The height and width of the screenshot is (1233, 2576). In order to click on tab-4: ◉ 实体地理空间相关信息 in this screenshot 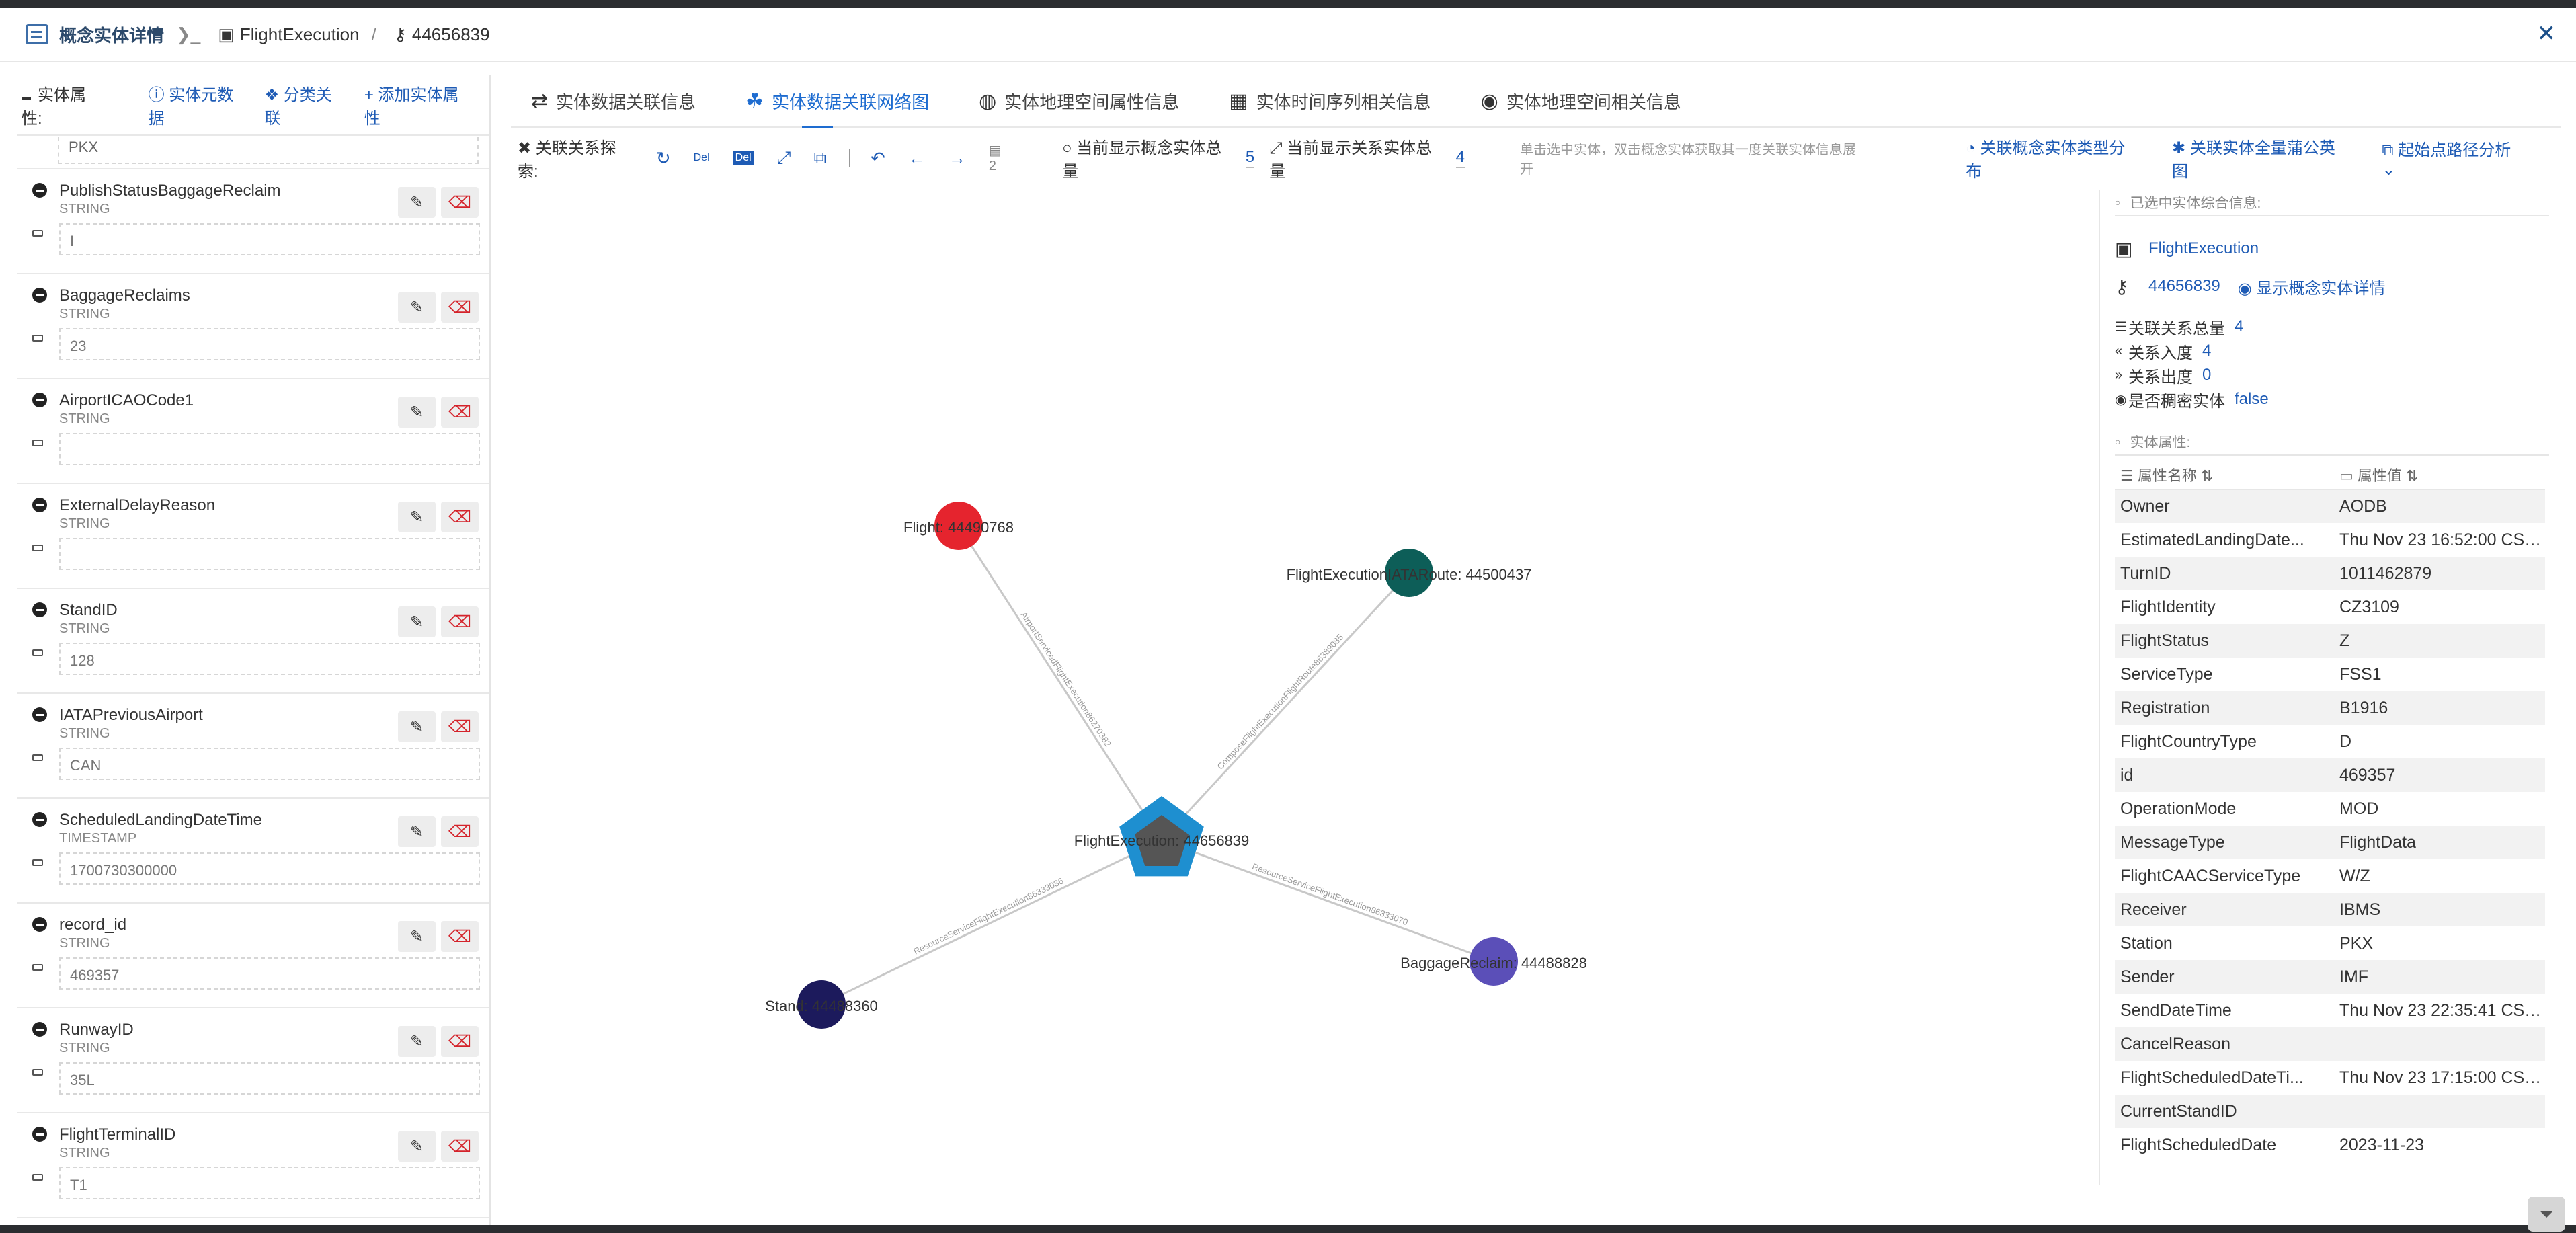, I will do `click(1571, 101)`.